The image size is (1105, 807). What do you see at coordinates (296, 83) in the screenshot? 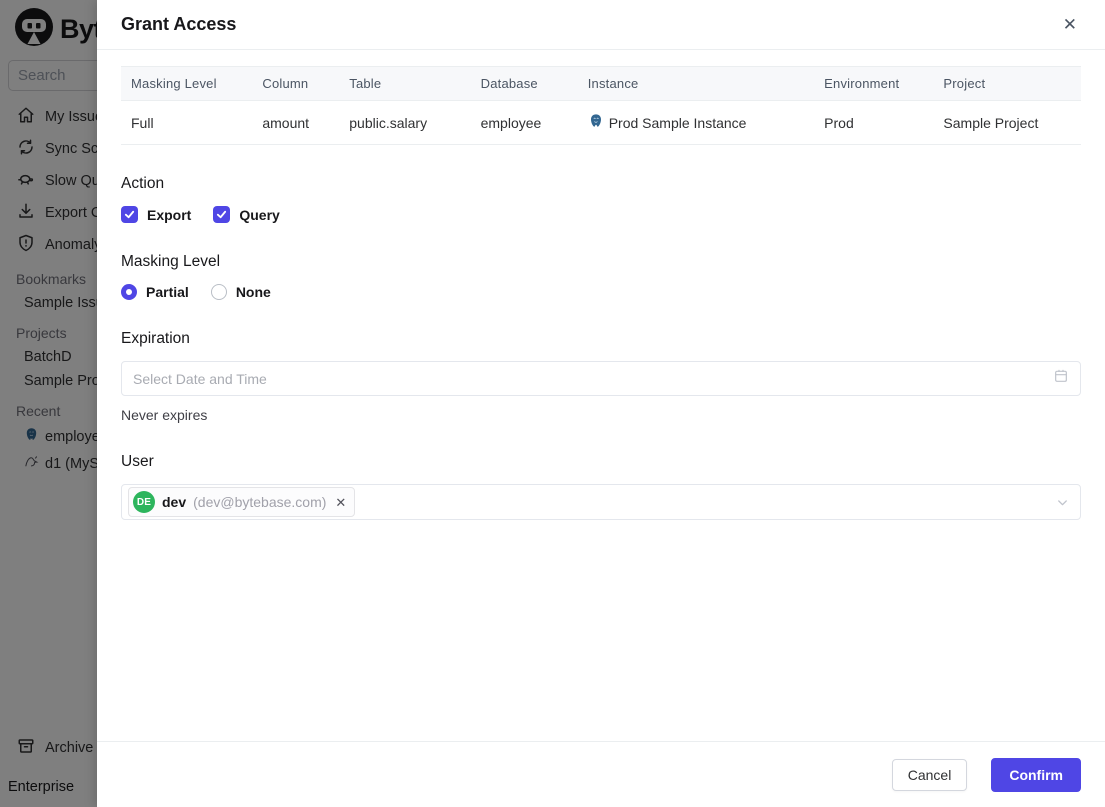
I see `col-header-column: Column` at bounding box center [296, 83].